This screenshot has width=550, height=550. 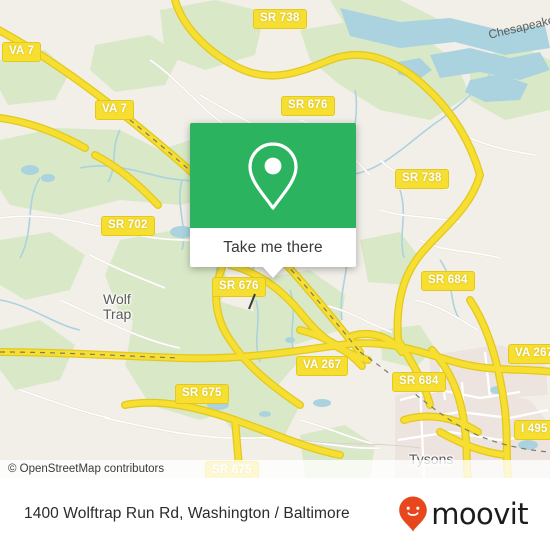 I want to click on destination-callout-card: Take me there, so click(x=273, y=200).